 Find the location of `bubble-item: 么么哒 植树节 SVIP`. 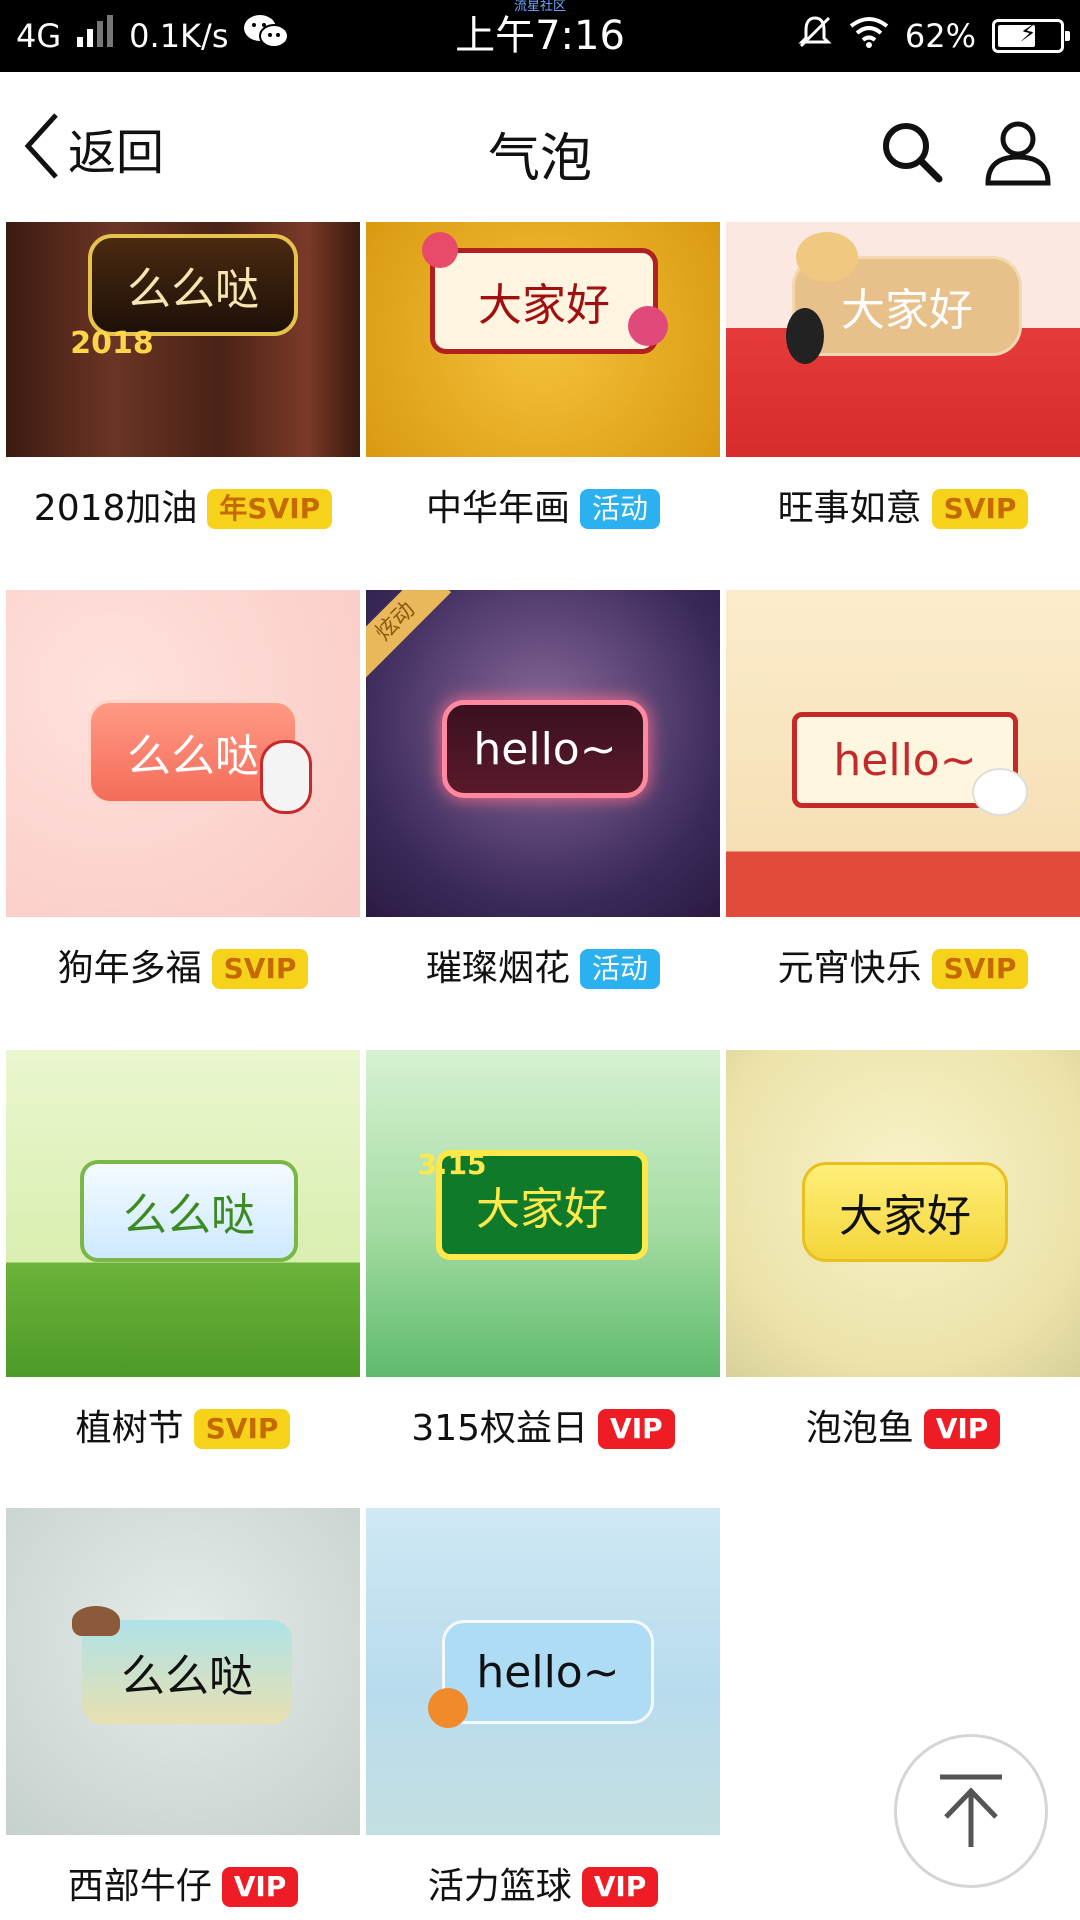

bubble-item: 么么哒 植树节 SVIP is located at coordinates (183, 1277).